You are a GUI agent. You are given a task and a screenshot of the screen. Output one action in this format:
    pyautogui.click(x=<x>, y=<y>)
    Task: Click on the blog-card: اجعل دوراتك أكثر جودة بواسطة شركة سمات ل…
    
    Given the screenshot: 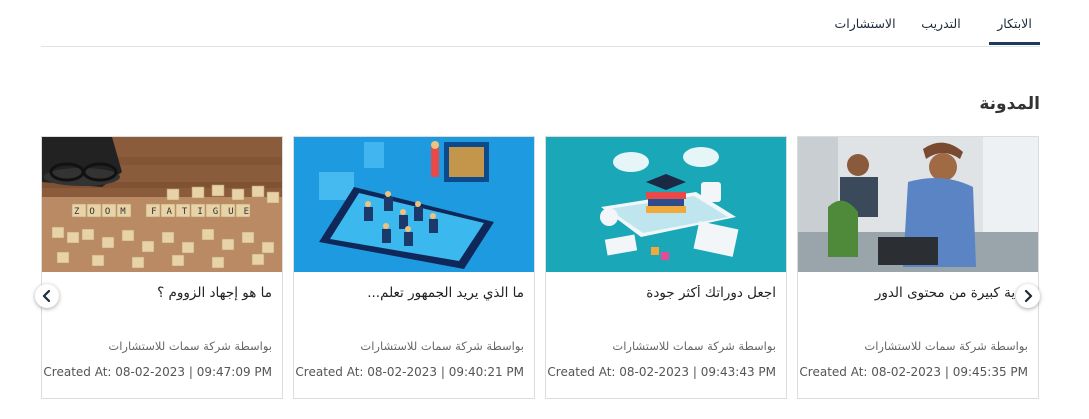 What is the action you would take?
    pyautogui.click(x=666, y=267)
    